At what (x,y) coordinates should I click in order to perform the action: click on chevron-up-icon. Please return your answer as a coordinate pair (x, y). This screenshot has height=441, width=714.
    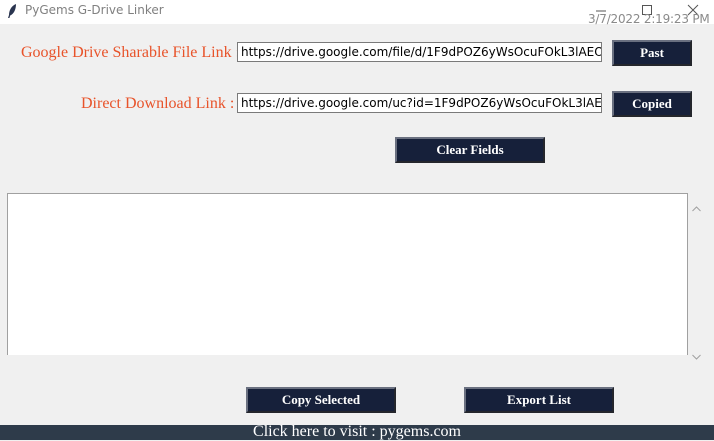
    Looking at the image, I should click on (696, 204).